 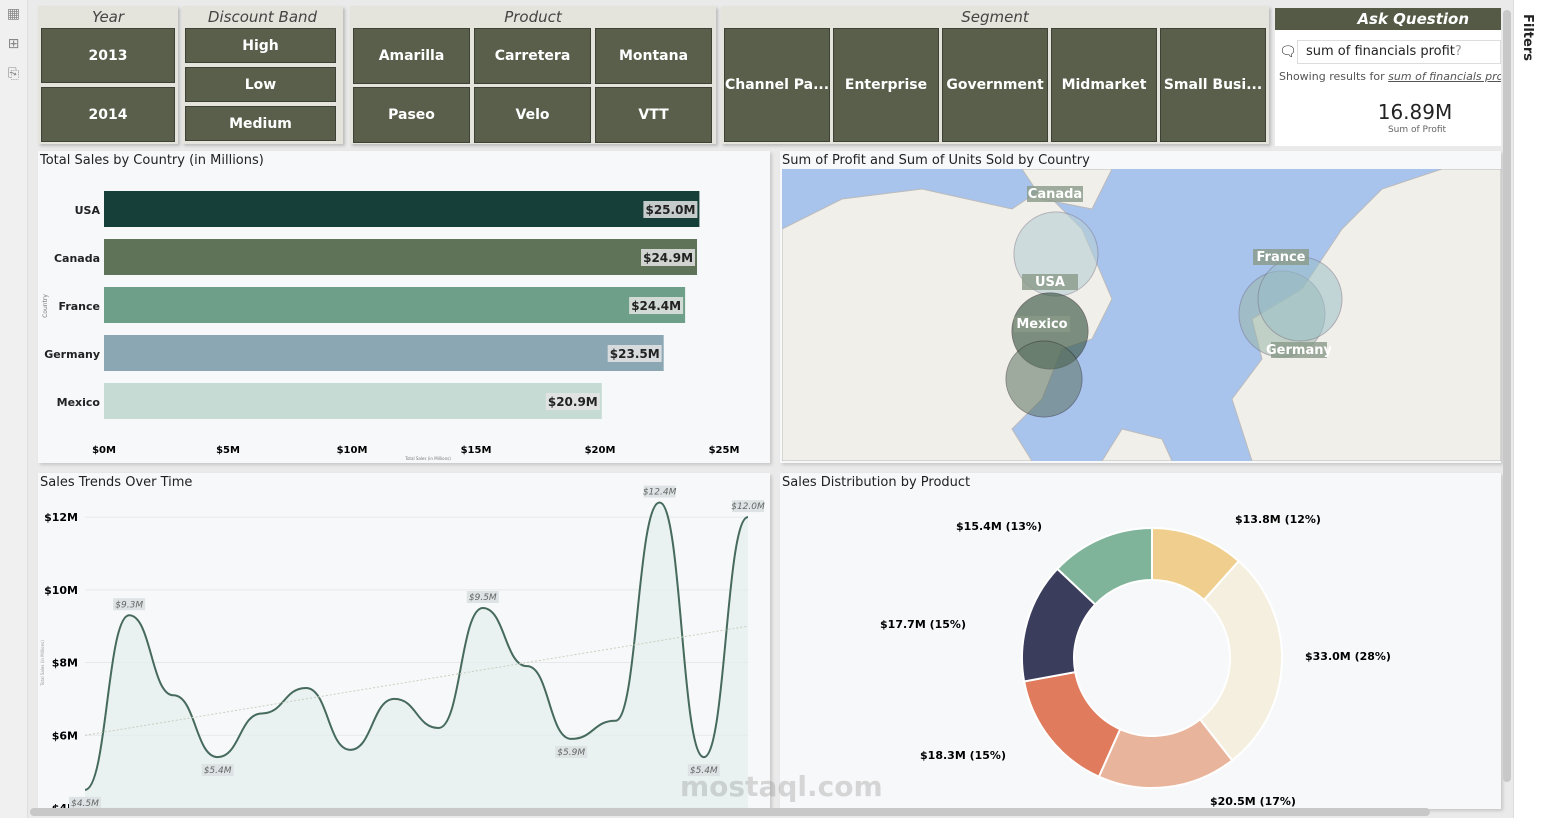 What do you see at coordinates (533, 17) in the screenshot?
I see `slicer-title: Product` at bounding box center [533, 17].